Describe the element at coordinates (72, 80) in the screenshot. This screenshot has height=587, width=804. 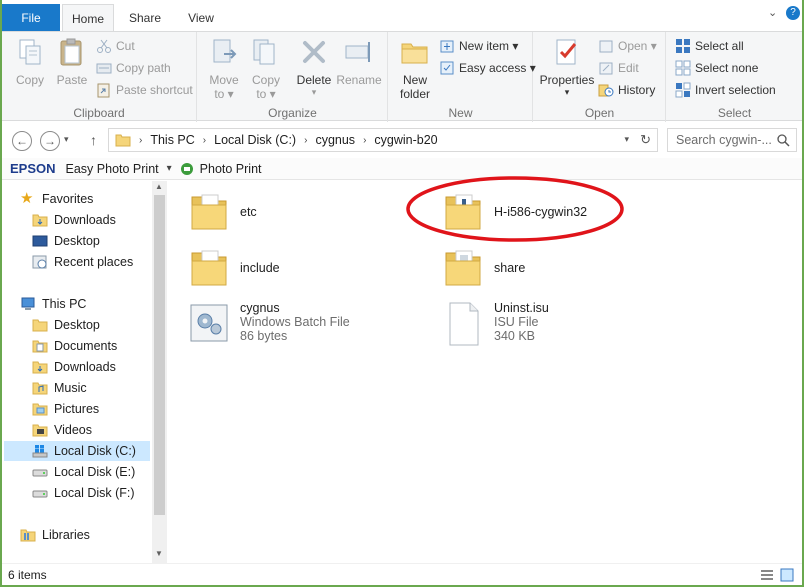
I see `paste-label: Paste` at that location.